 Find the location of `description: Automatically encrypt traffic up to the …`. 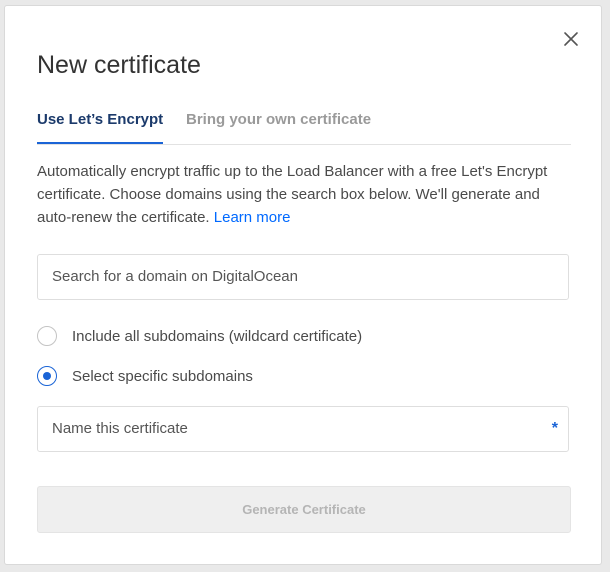

description: Automatically encrypt traffic up to the … is located at coordinates (302, 194).